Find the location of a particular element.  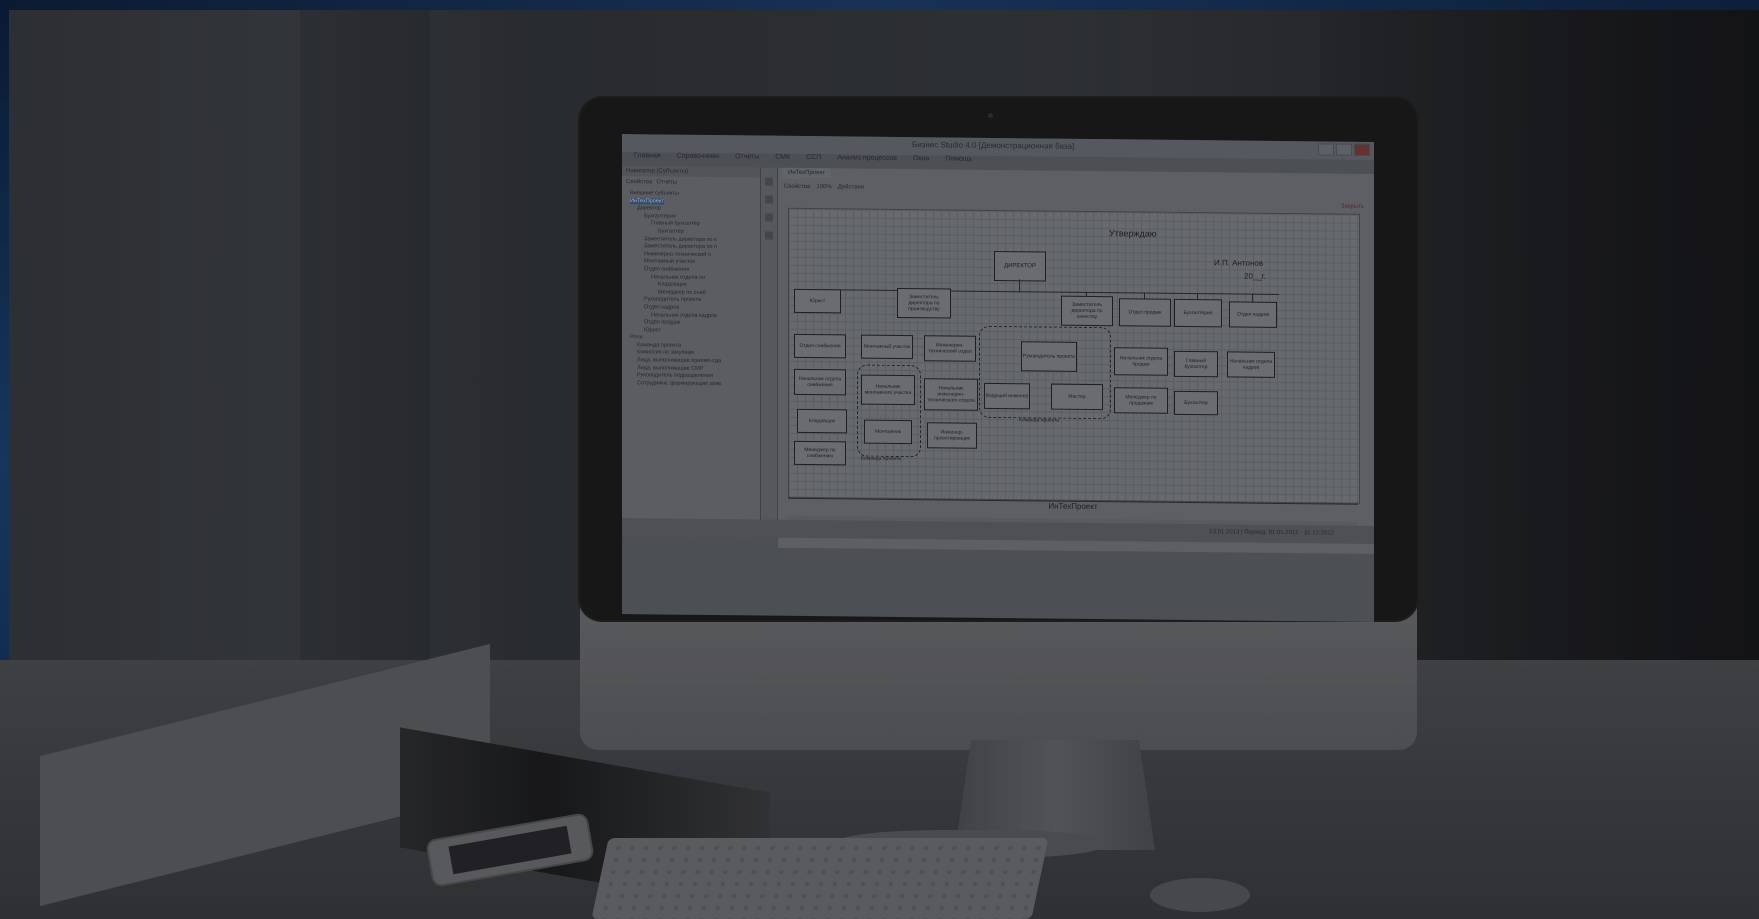

document-tab: ИнТехПроект is located at coordinates (806, 173).